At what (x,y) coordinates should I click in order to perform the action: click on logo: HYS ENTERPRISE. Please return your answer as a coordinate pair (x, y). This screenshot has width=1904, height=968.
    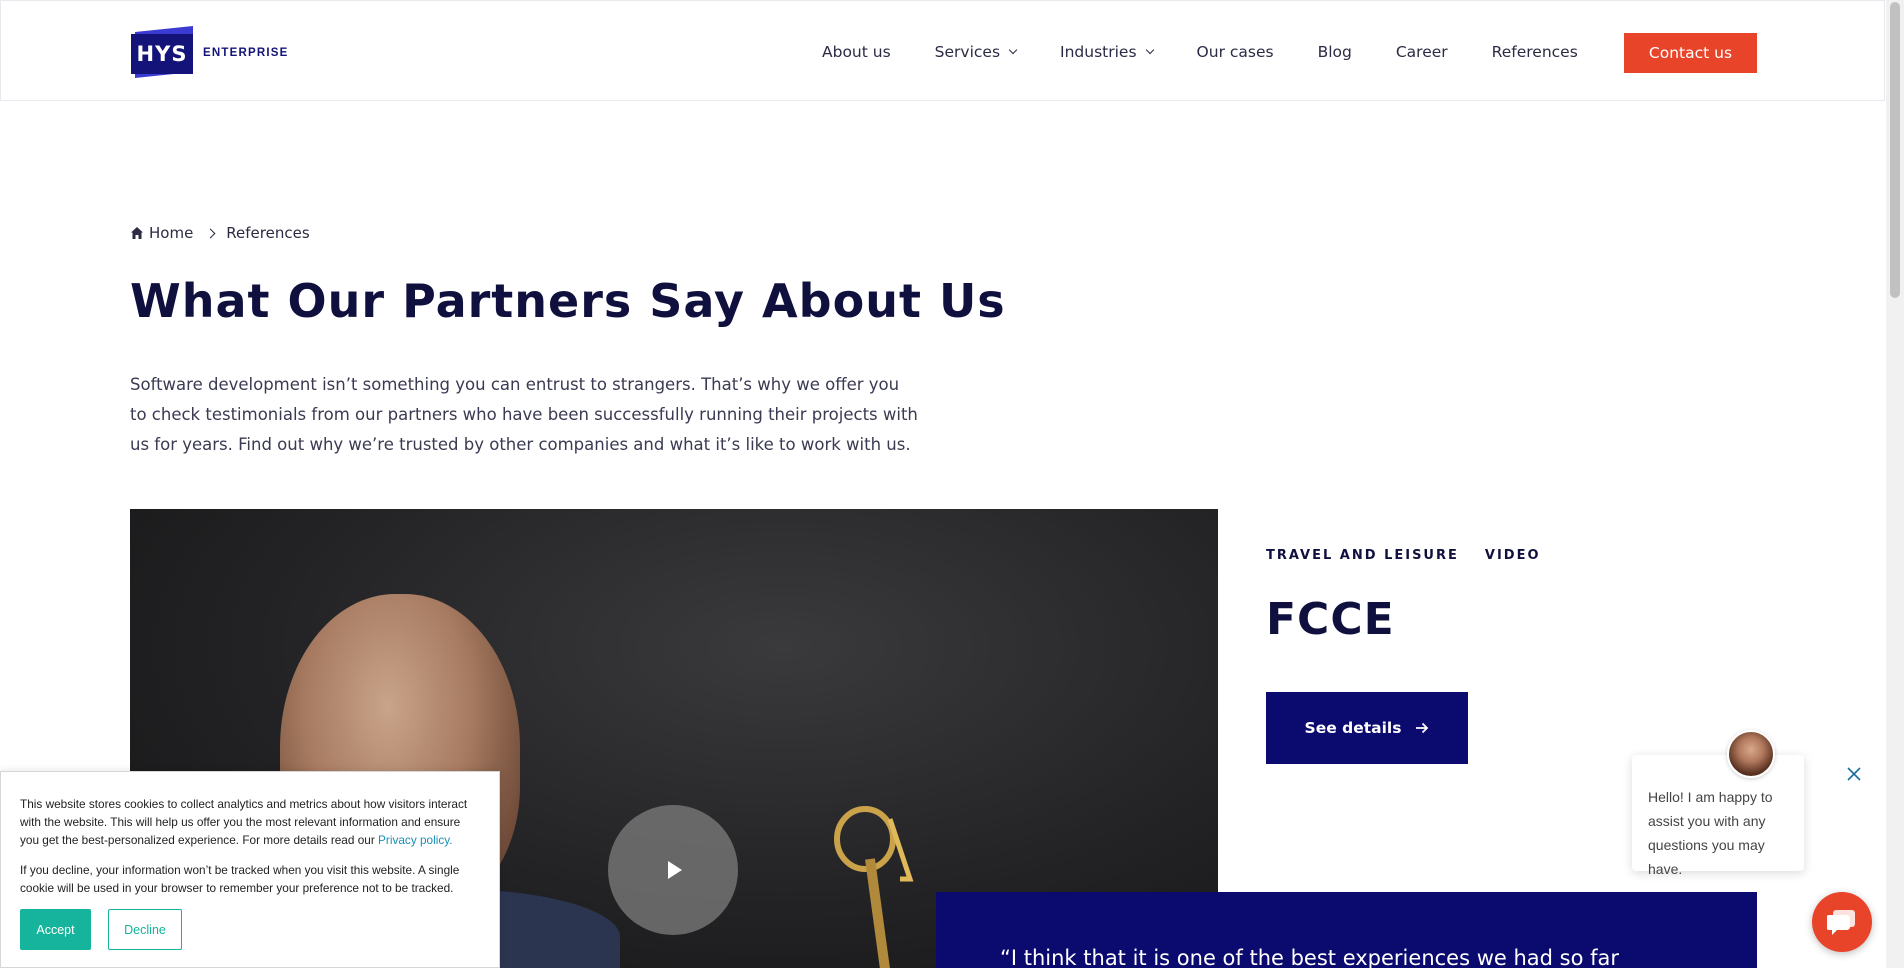
    Looking at the image, I should click on (210, 52).